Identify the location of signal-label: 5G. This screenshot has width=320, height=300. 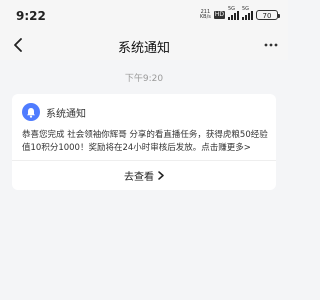
(232, 8).